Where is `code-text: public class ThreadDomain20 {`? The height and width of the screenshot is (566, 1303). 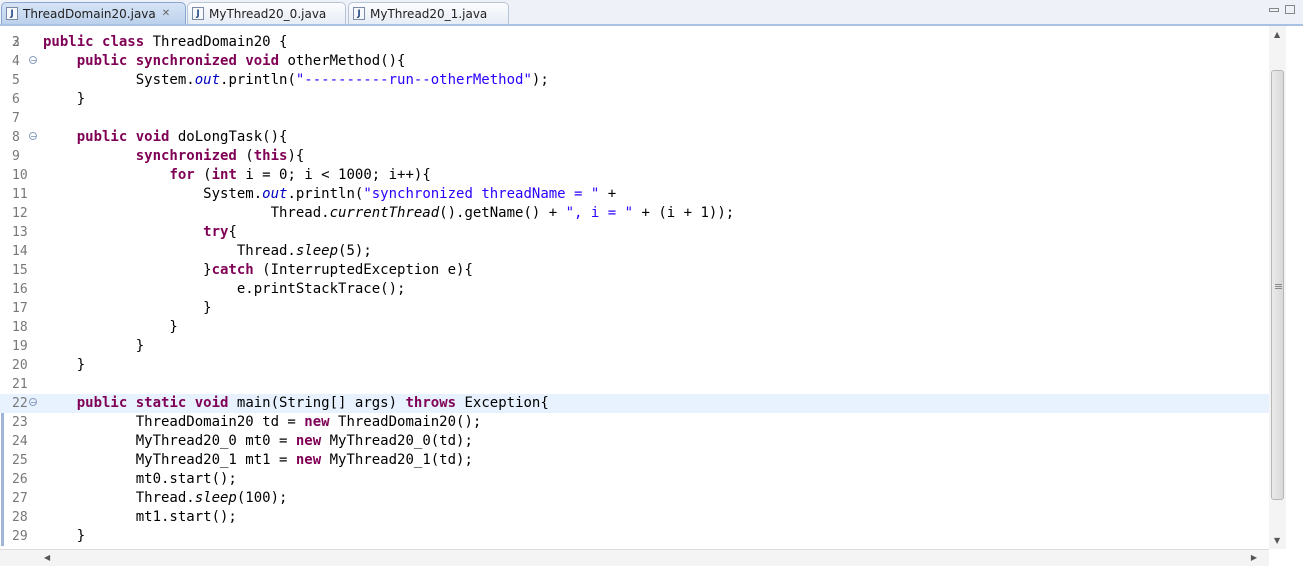 code-text: public class ThreadDomain20 { is located at coordinates (165, 42).